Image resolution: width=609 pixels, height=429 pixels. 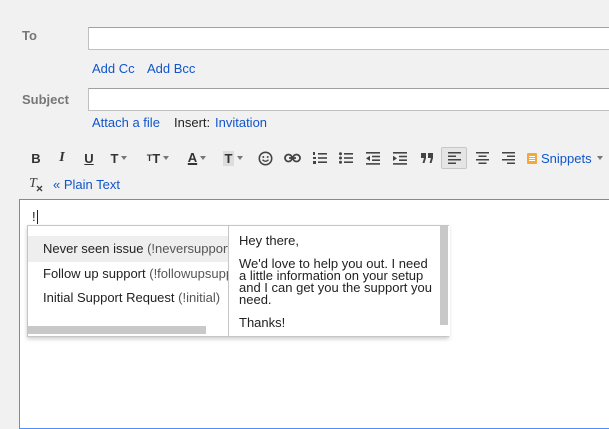 I want to click on italic-label: I, so click(x=62, y=157).